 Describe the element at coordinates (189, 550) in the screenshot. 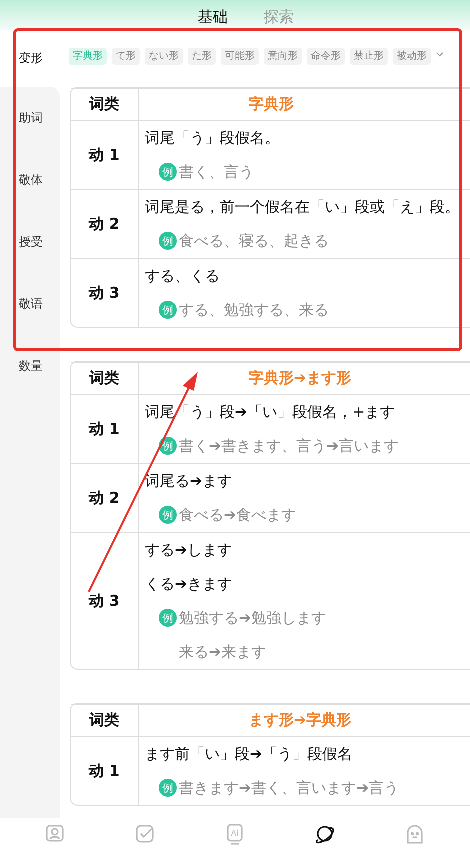

I see `rule-text: する➔します` at that location.